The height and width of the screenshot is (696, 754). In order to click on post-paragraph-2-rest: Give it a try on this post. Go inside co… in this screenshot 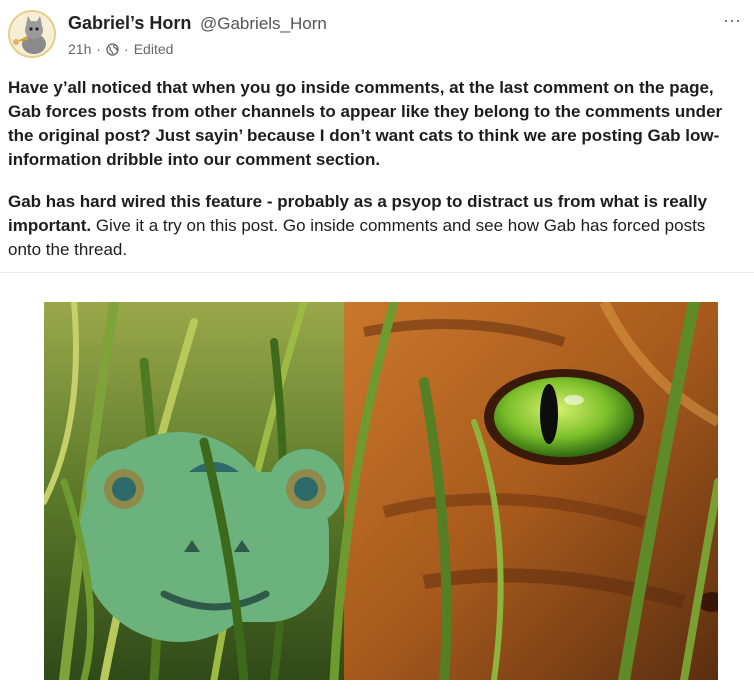, I will do `click(357, 237)`.